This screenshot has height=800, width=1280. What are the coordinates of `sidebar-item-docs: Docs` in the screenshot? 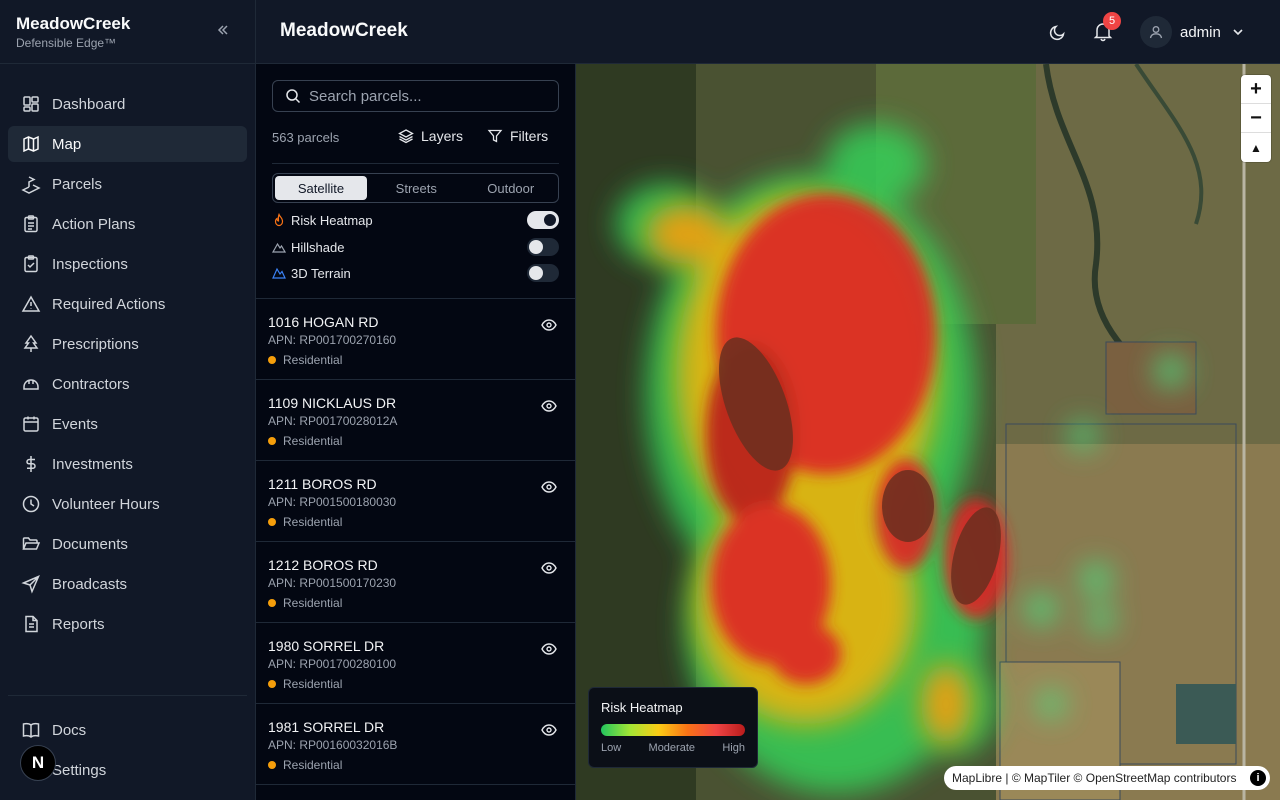 It's located at (127, 730).